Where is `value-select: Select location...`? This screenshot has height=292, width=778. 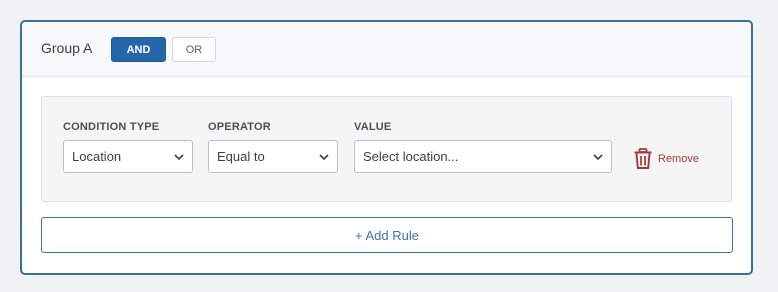 value-select: Select location... is located at coordinates (483, 156).